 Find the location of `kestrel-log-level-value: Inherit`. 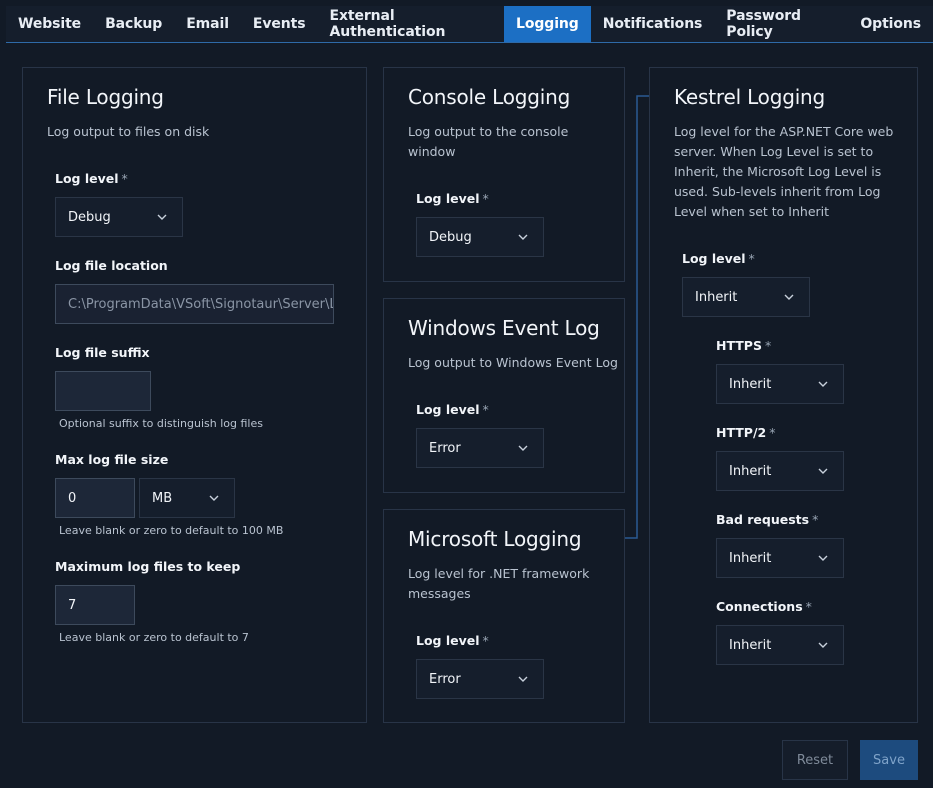

kestrel-log-level-value: Inherit is located at coordinates (716, 297).